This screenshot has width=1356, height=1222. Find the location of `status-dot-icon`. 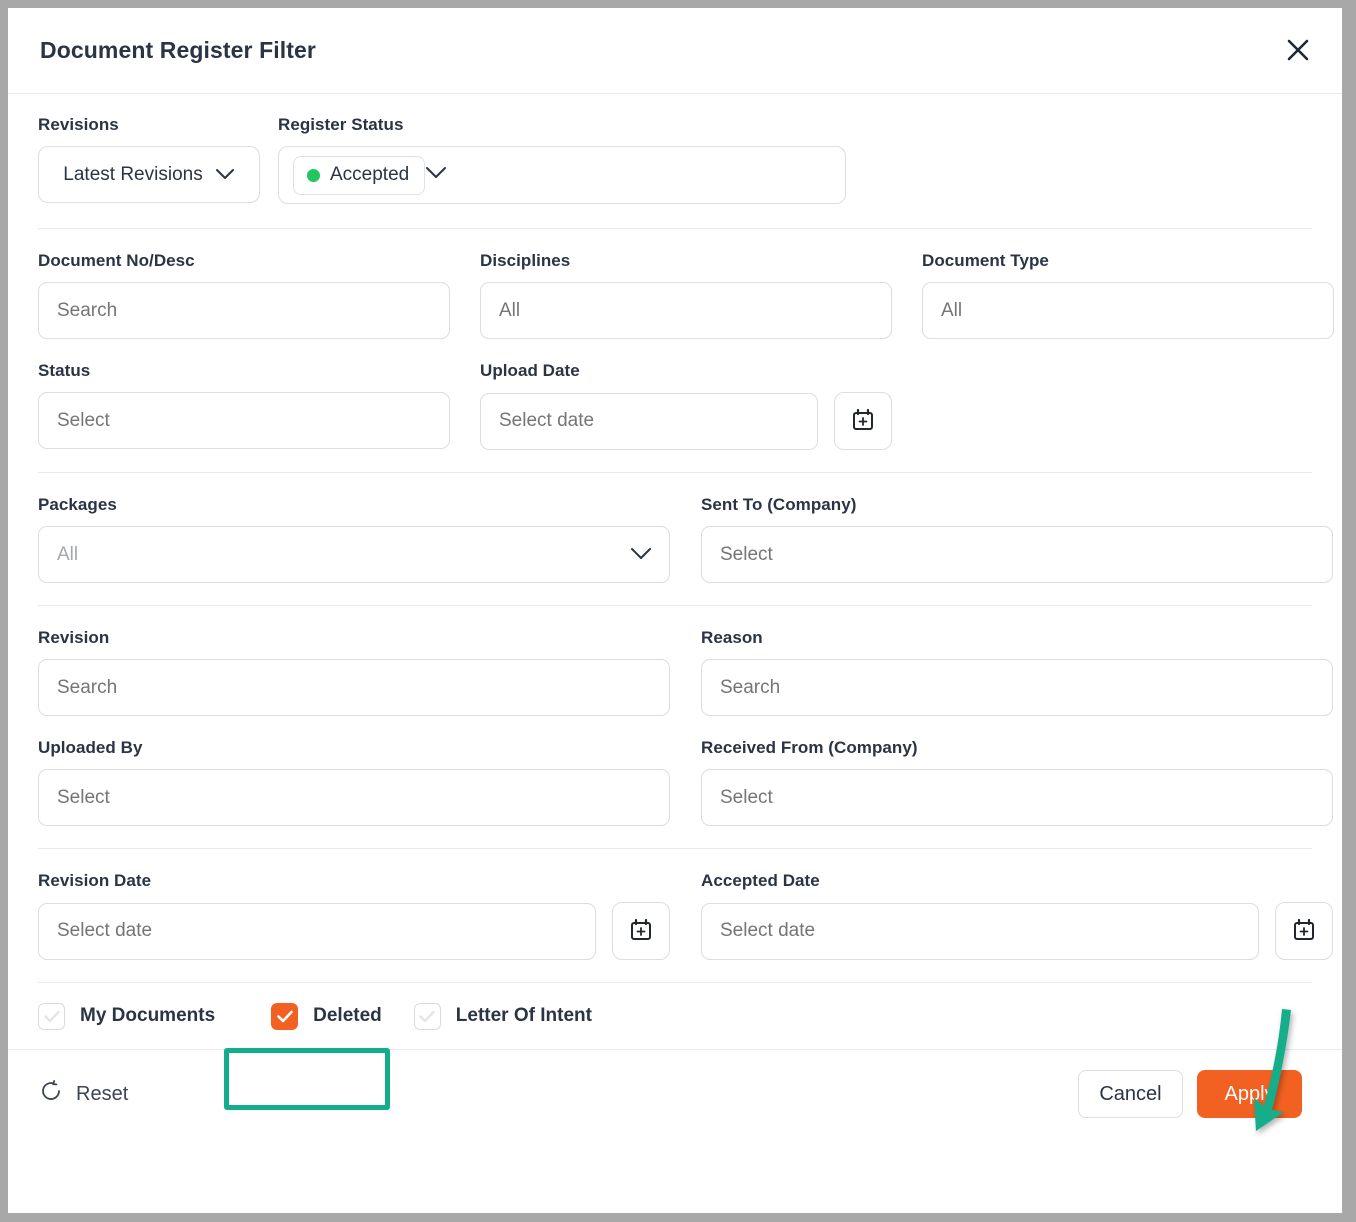

status-dot-icon is located at coordinates (313, 175).